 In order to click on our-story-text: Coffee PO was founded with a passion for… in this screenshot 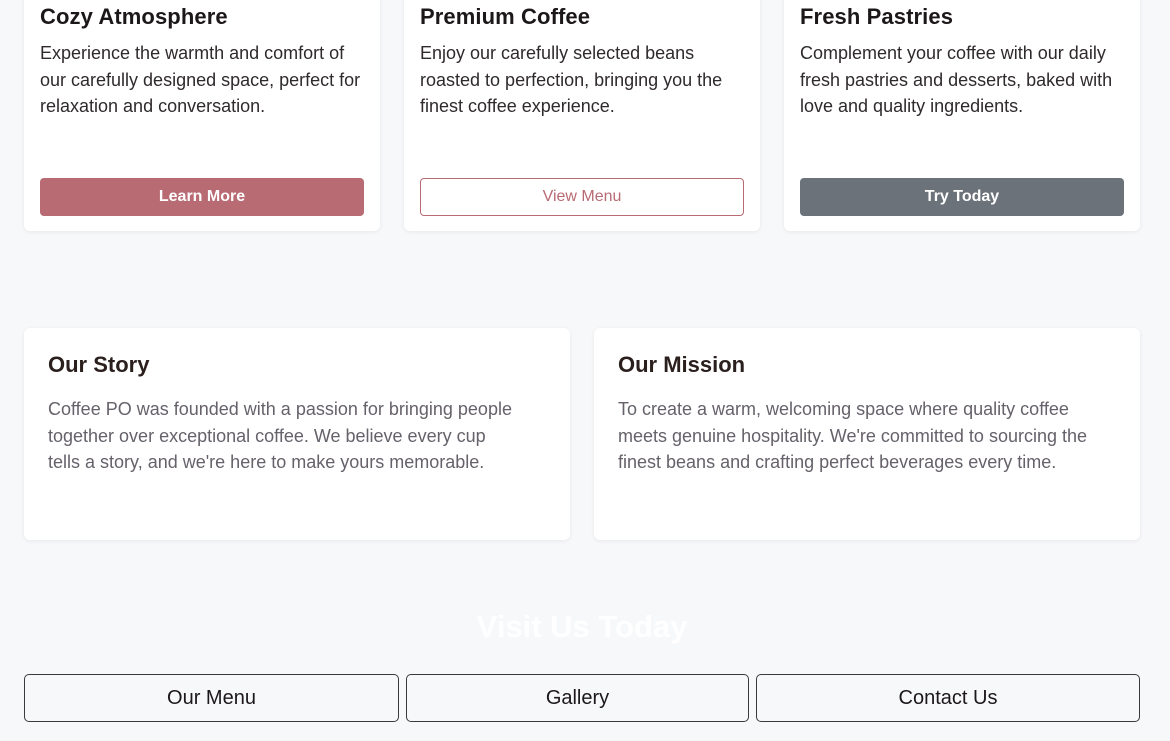, I will do `click(280, 435)`.